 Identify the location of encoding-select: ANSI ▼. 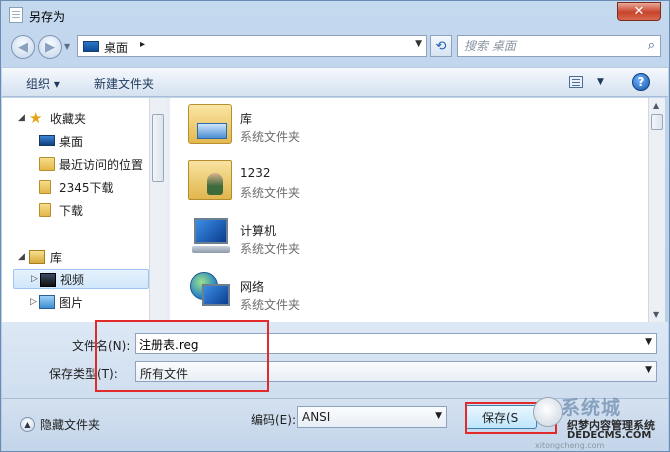
(372, 417).